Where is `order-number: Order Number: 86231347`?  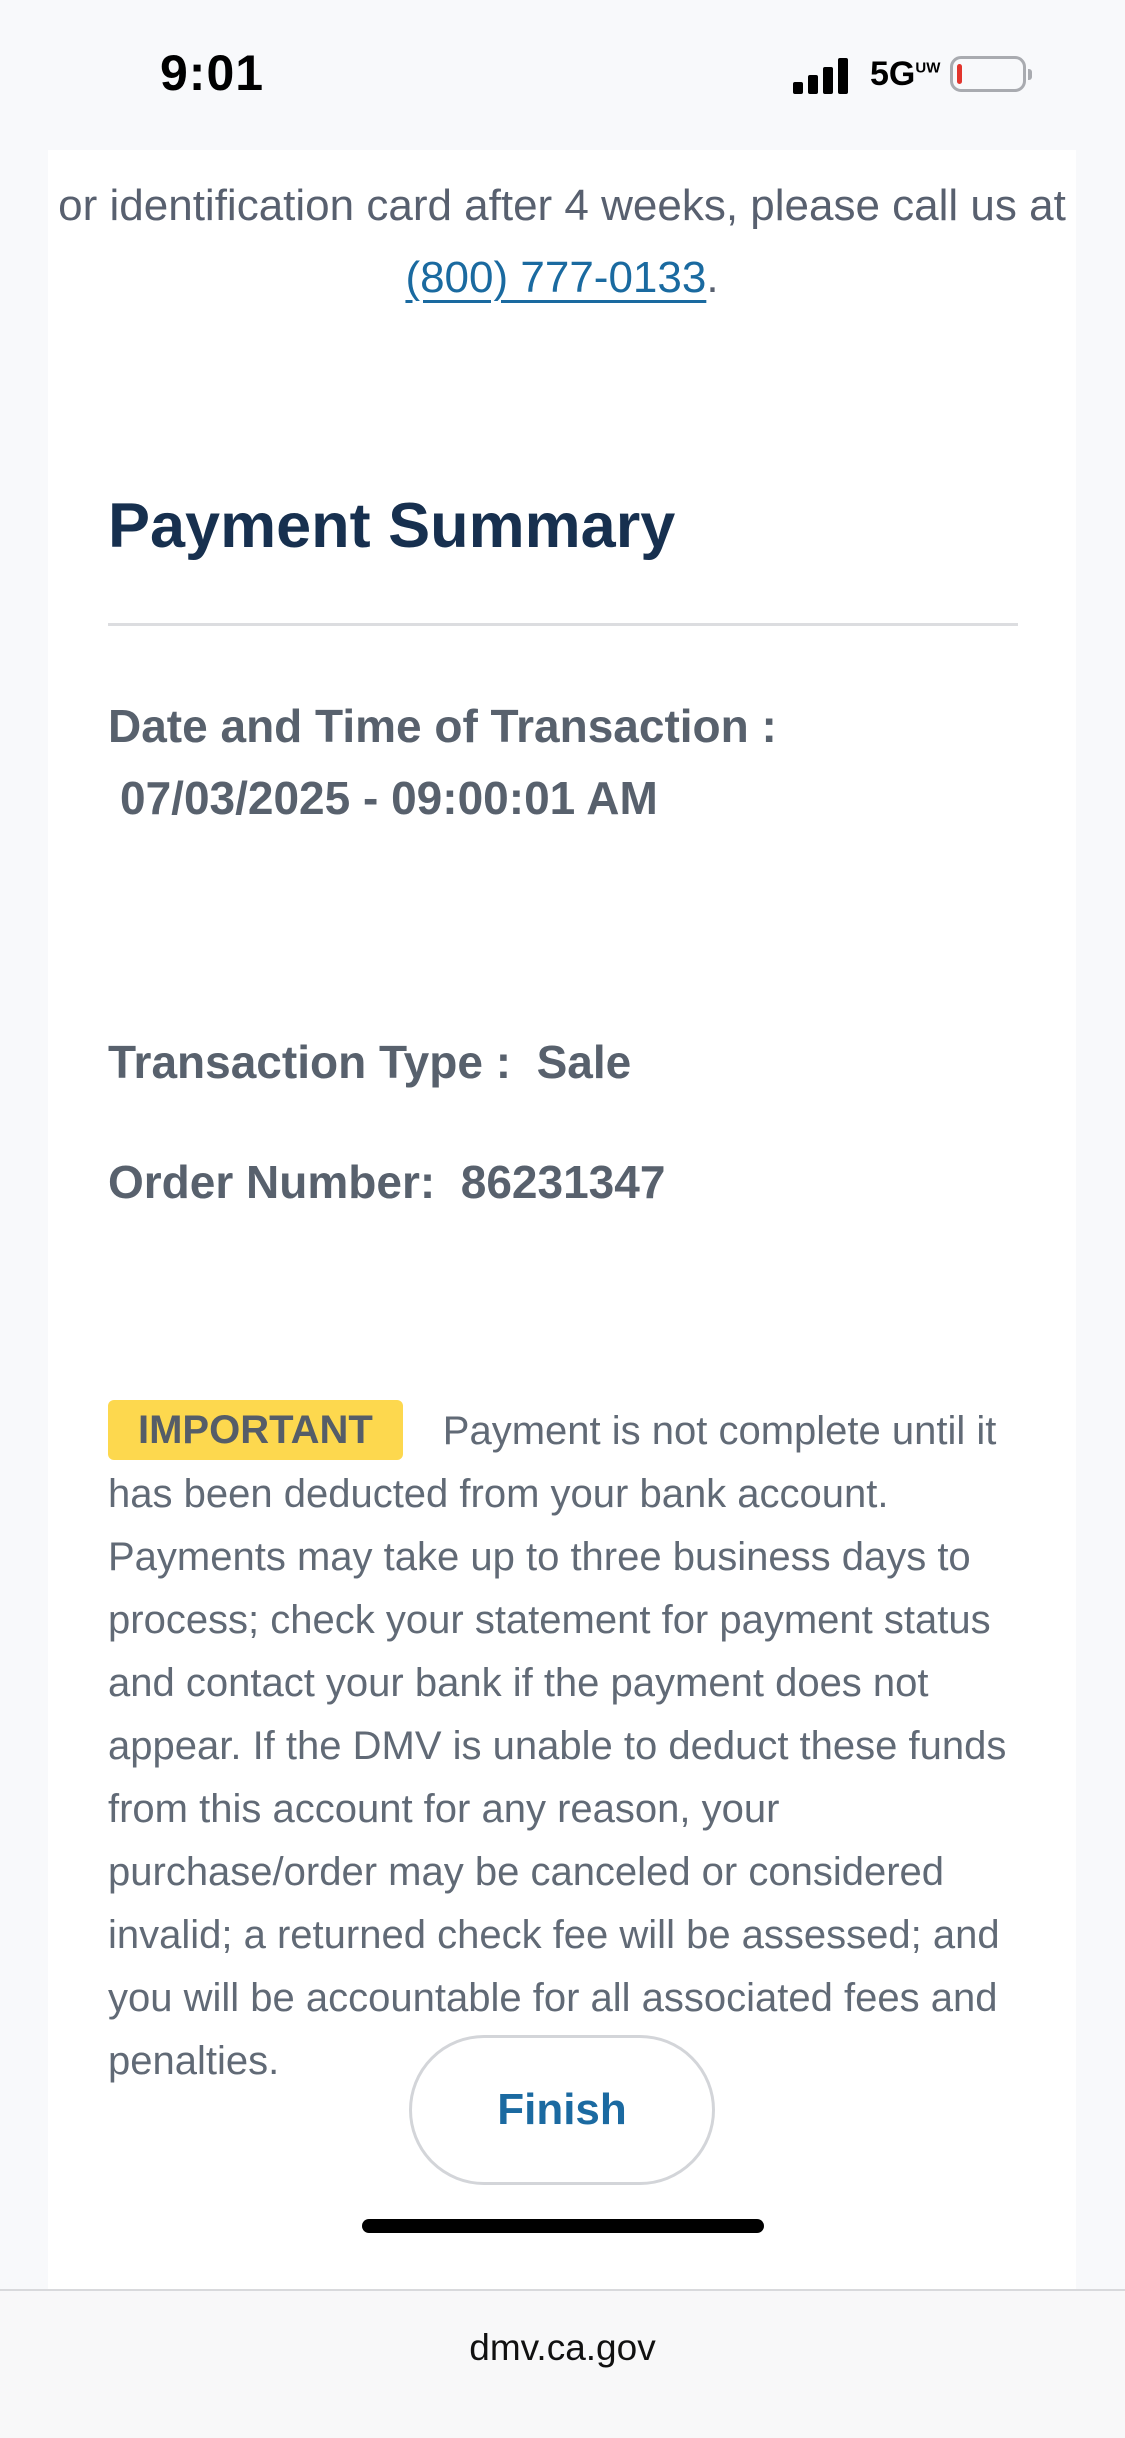 order-number: Order Number: 86231347 is located at coordinates (386, 1182).